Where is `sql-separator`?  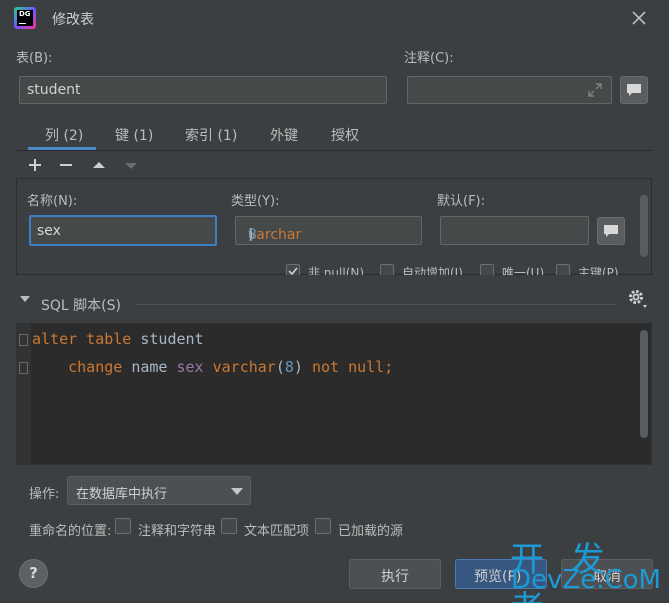 sql-separator is located at coordinates (376, 304).